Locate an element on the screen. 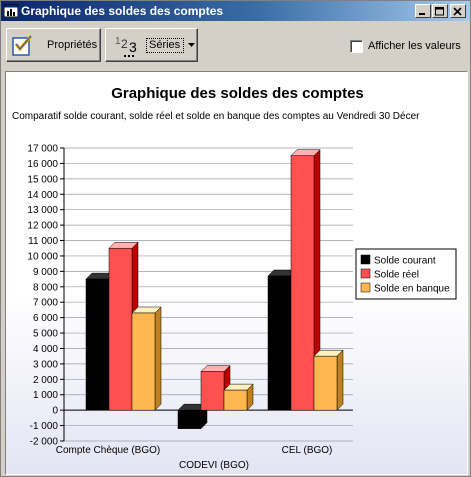 The height and width of the screenshot is (477, 471). show-values-checkbox is located at coordinates (356, 46).